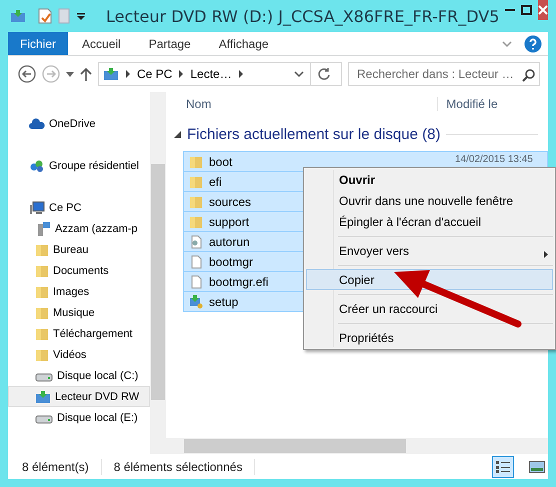 Image resolution: width=556 pixels, height=487 pixels. What do you see at coordinates (357, 446) in the screenshot?
I see `horizontal-scrollbar` at bounding box center [357, 446].